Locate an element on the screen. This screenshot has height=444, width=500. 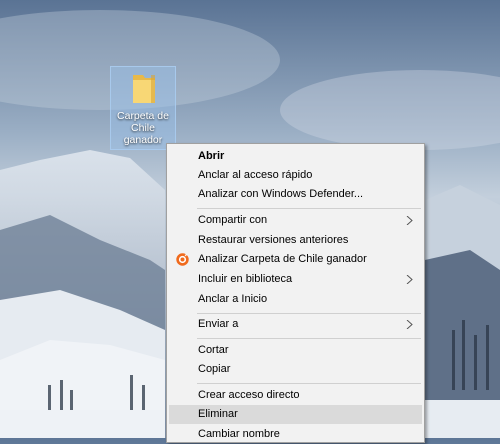
menu-item-label: Cortar is located at coordinates (213, 350).